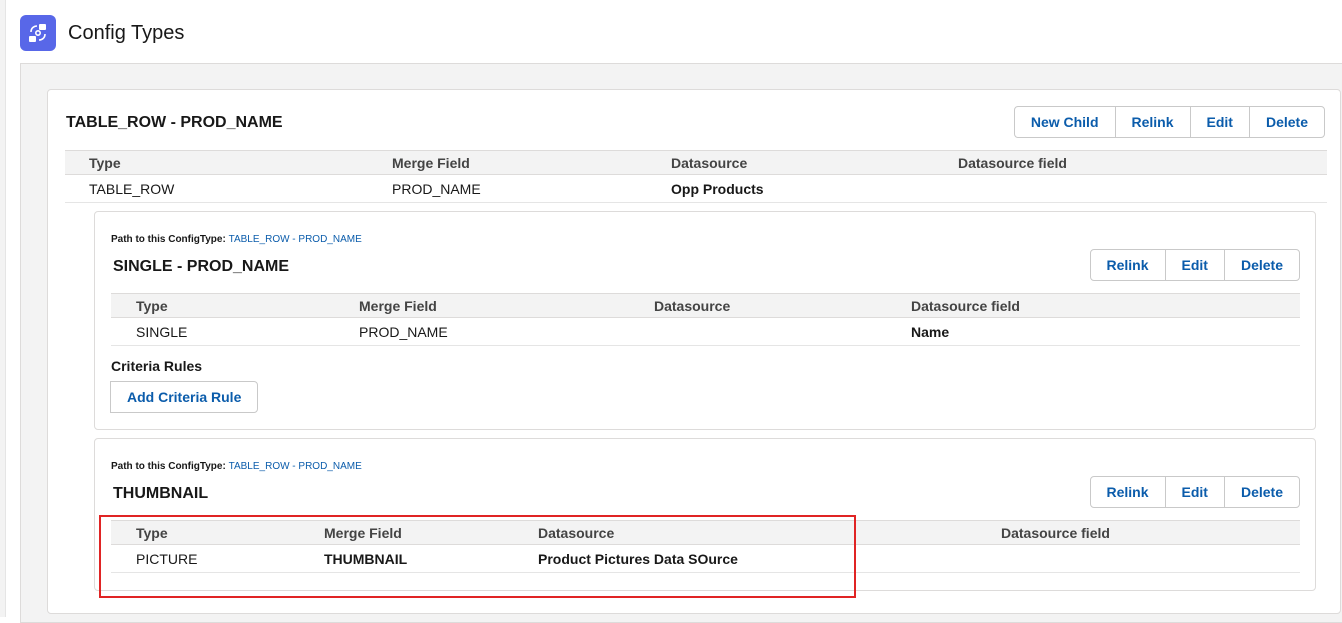 This screenshot has height=623, width=1342. I want to click on card-title: THUMBNAIL, so click(161, 493).